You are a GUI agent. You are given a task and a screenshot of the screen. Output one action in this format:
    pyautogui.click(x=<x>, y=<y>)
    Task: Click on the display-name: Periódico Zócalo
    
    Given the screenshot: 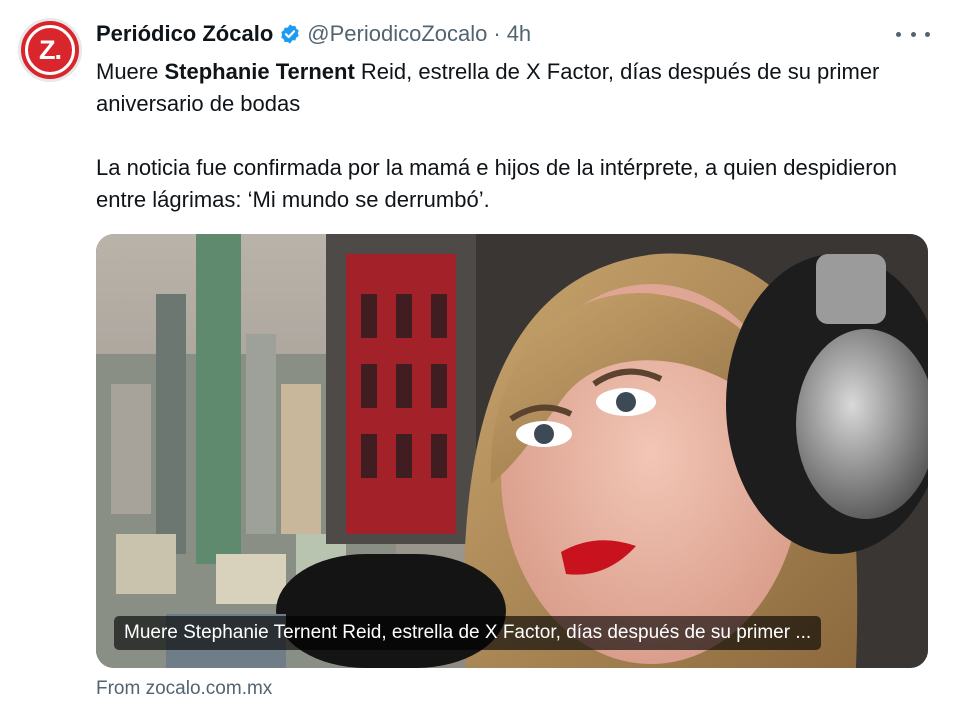 What is the action you would take?
    pyautogui.click(x=184, y=34)
    